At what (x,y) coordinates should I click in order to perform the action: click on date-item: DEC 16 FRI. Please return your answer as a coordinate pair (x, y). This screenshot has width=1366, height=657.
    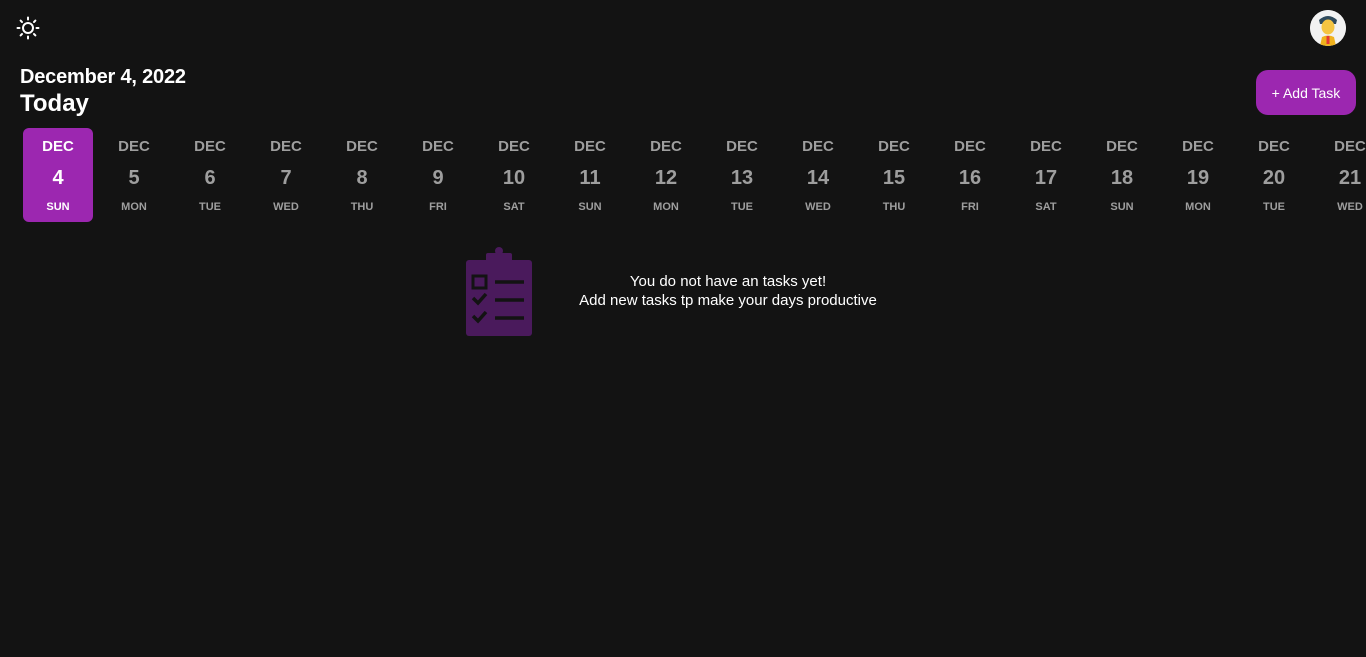
    Looking at the image, I should click on (970, 175).